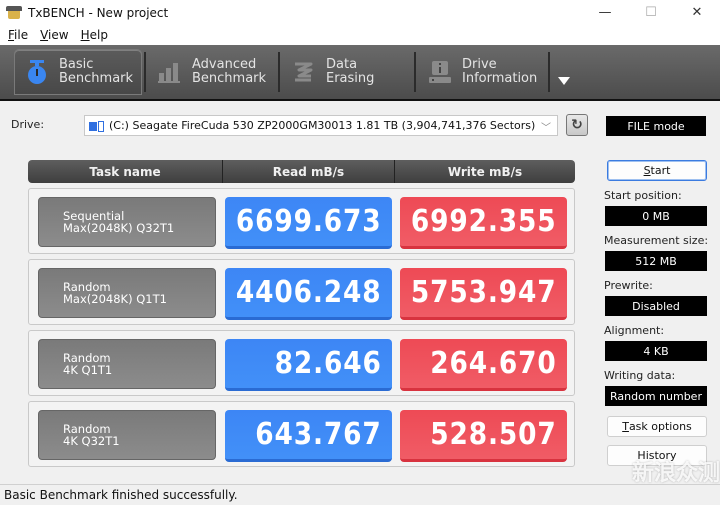 This screenshot has width=720, height=505. What do you see at coordinates (21, 35) in the screenshot?
I see `menu-label: ile` at bounding box center [21, 35].